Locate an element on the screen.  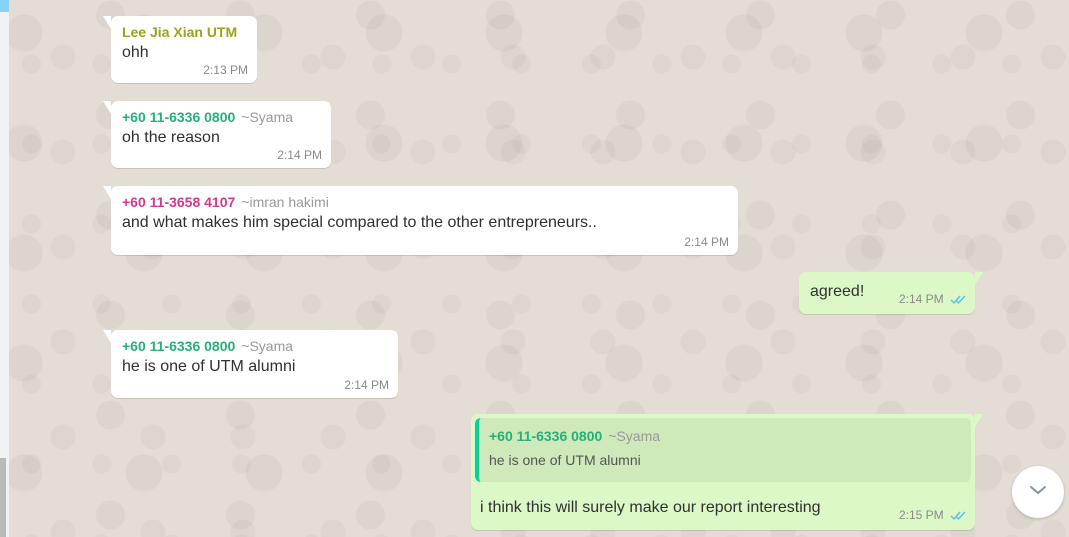
scroll-to-bottom-button is located at coordinates (1038, 492).